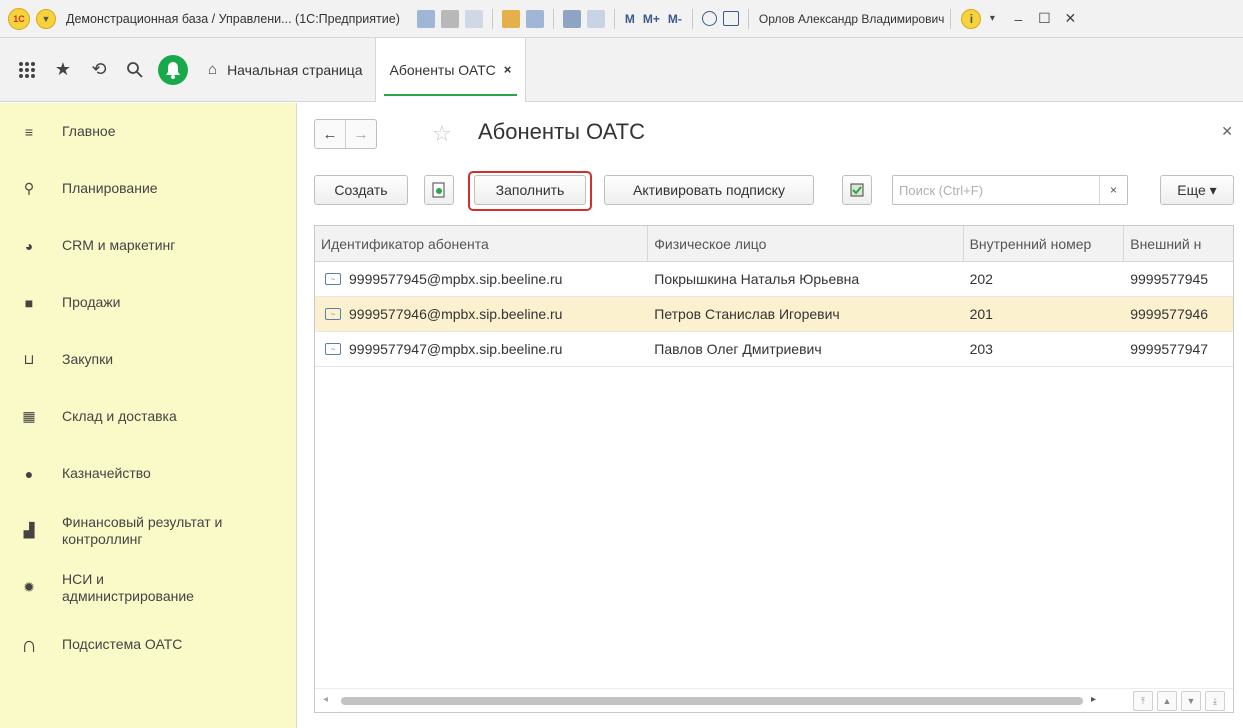 The width and height of the screenshot is (1243, 728). What do you see at coordinates (456, 279) in the screenshot?
I see `cell-text: 9999577945@mpbx.sip.beeline.ru` at bounding box center [456, 279].